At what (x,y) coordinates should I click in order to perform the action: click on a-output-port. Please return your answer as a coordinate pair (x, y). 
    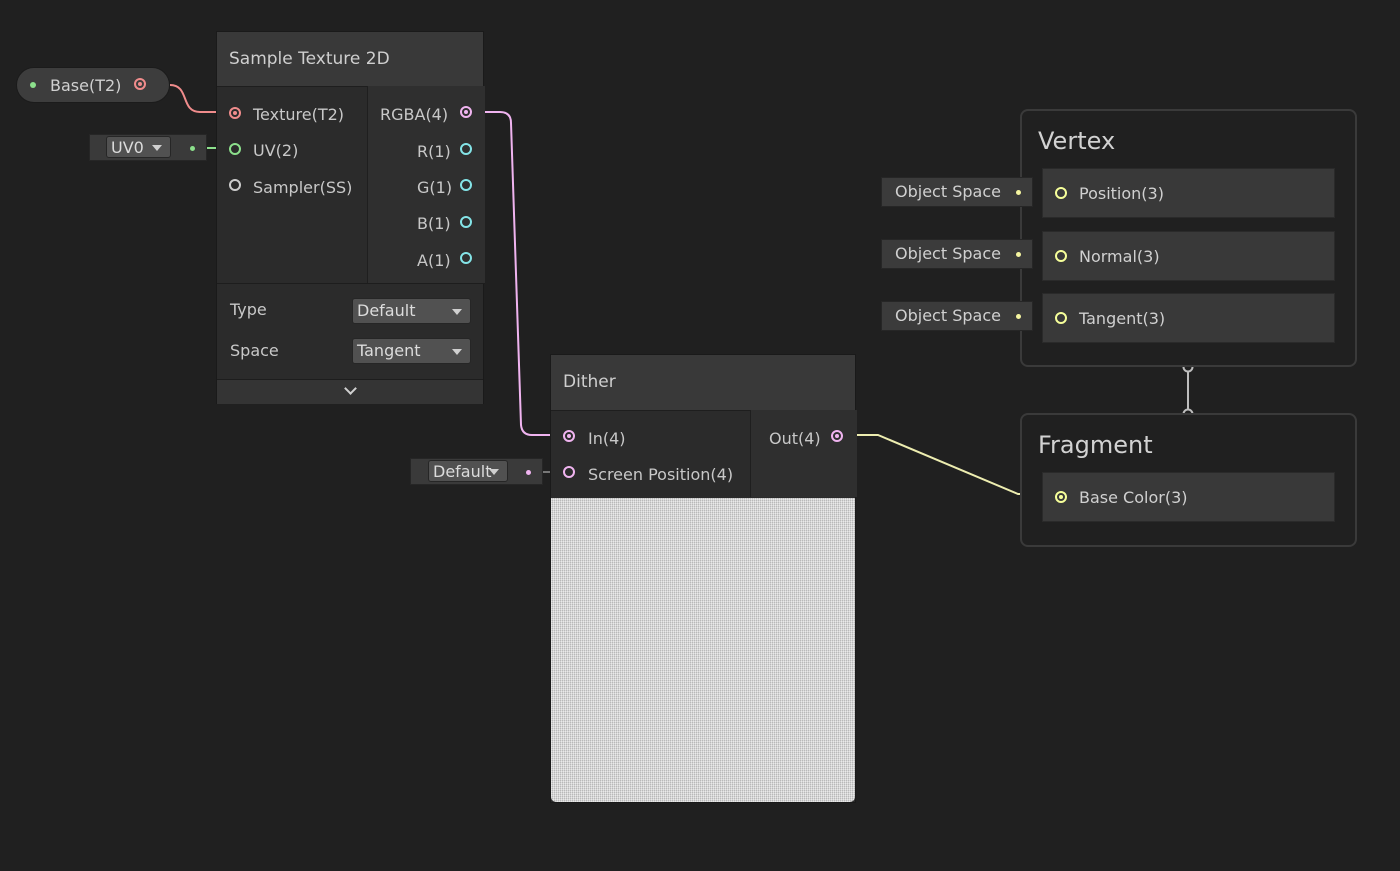
    Looking at the image, I should click on (466, 258).